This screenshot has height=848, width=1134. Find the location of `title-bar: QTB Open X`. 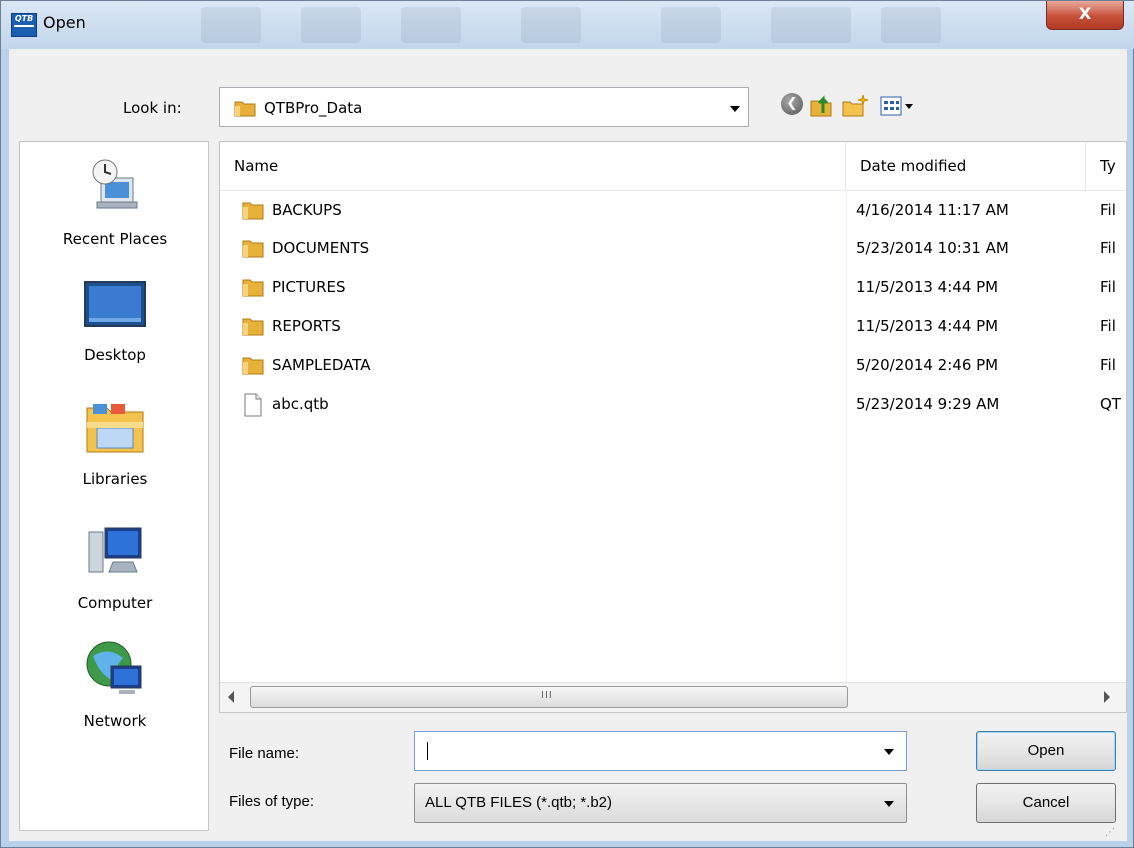

title-bar: QTB Open X is located at coordinates (567, 25).